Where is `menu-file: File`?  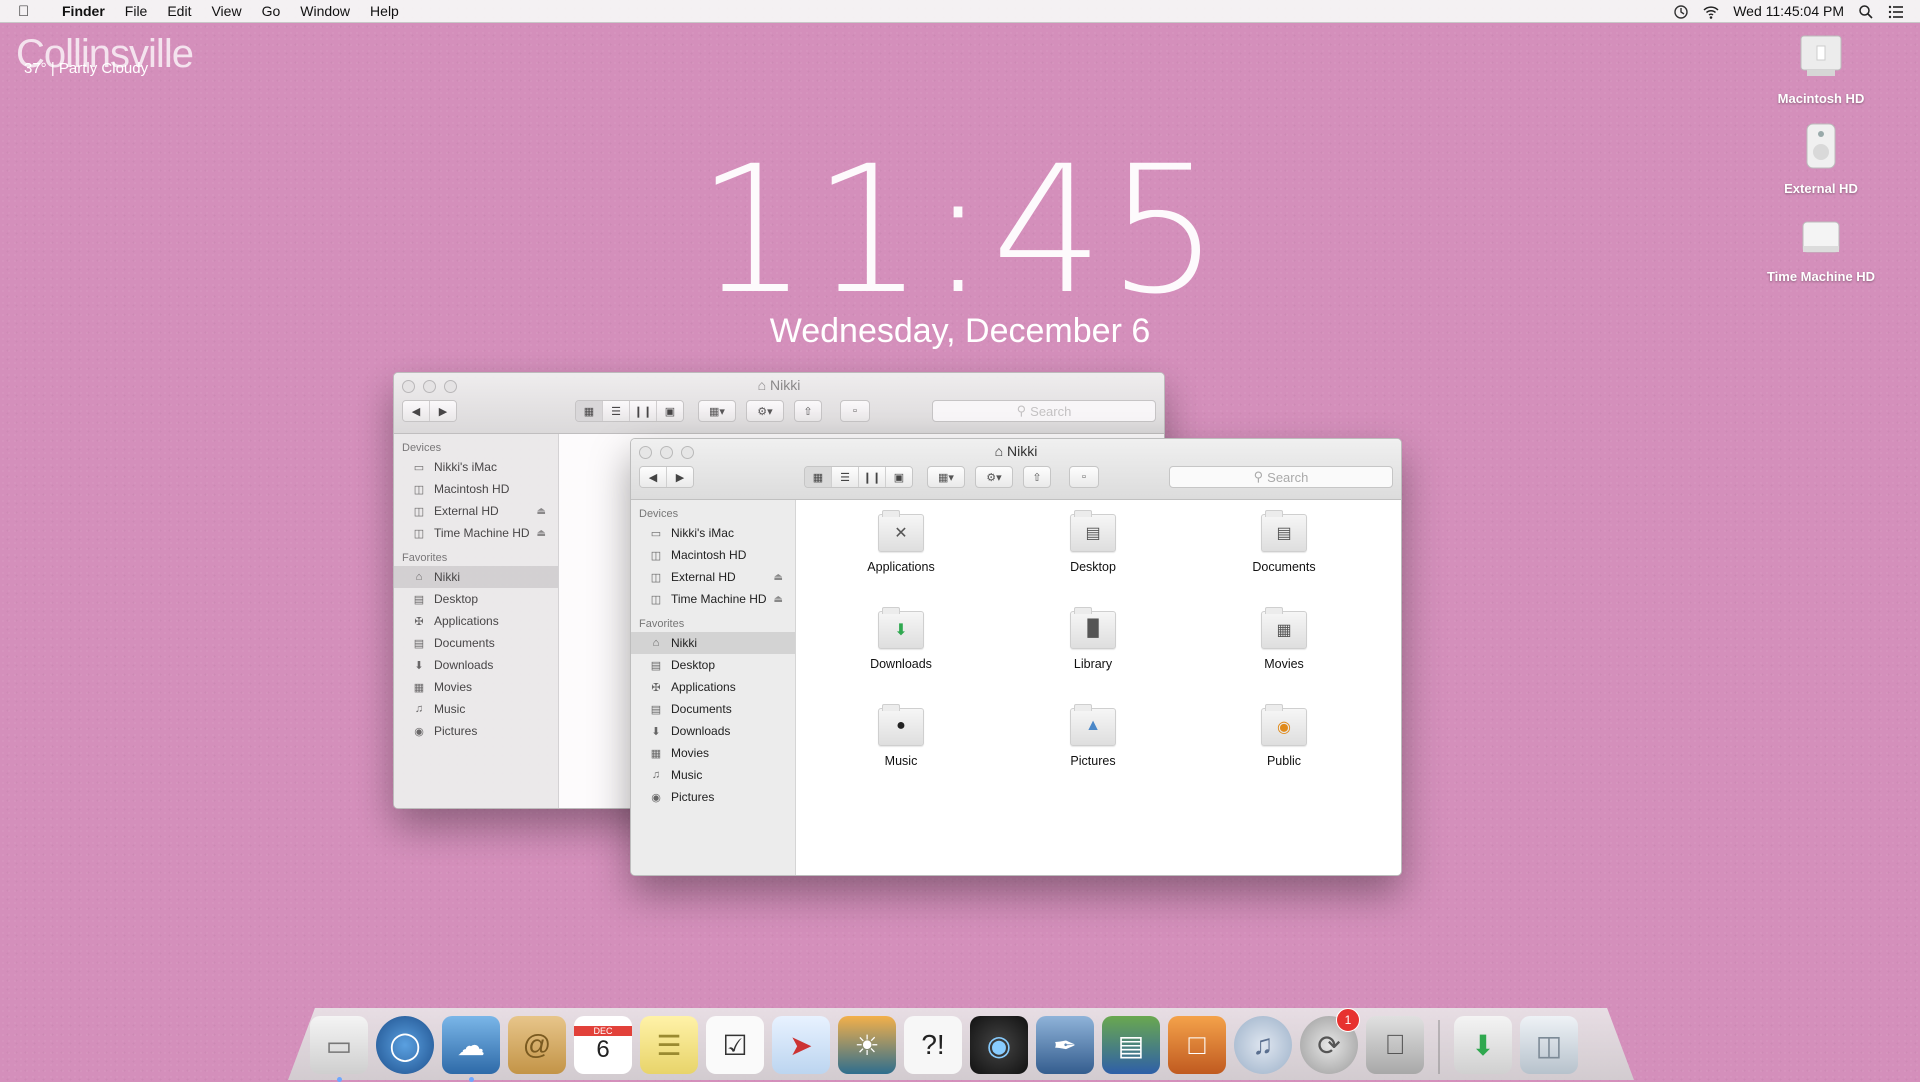 menu-file: File is located at coordinates (136, 11).